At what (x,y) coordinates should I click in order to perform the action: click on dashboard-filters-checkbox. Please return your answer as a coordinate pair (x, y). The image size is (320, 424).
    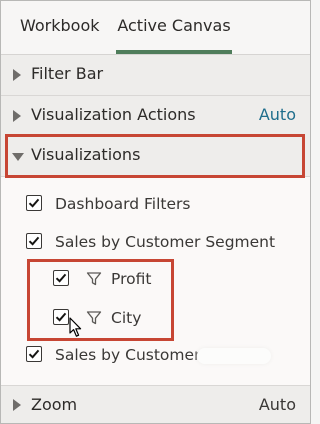
    Looking at the image, I should click on (34, 203).